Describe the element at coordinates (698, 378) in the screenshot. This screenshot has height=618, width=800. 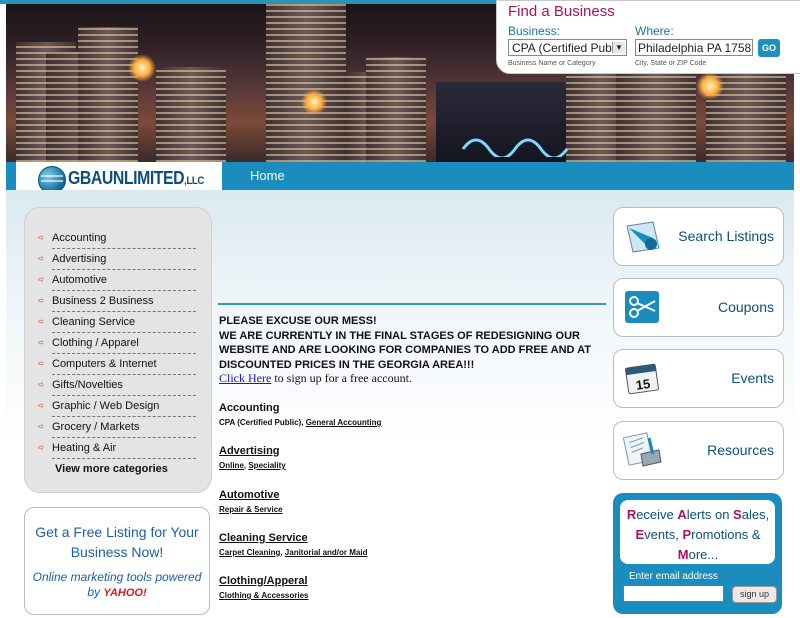
I see `events-button: 15 Events` at that location.